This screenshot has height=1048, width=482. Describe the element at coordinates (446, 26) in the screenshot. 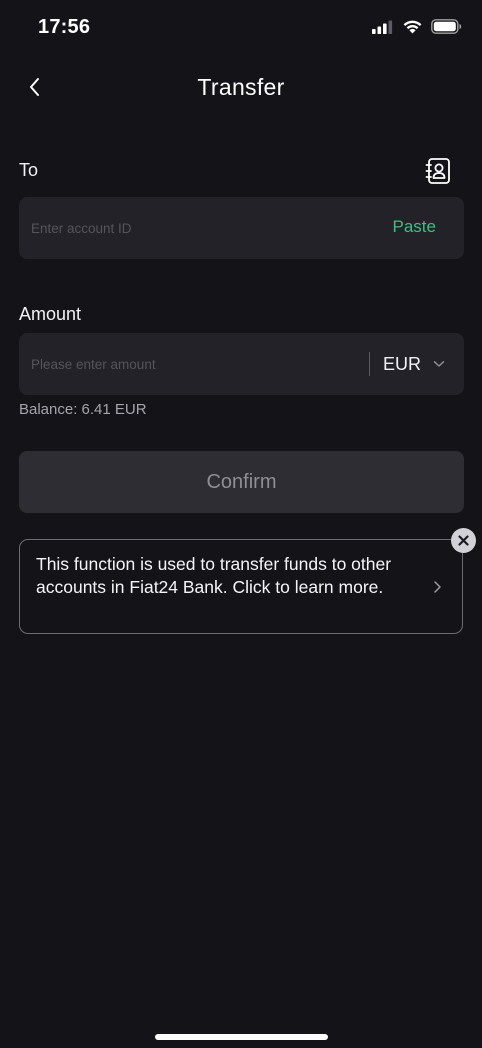

I see `battery-icon` at that location.